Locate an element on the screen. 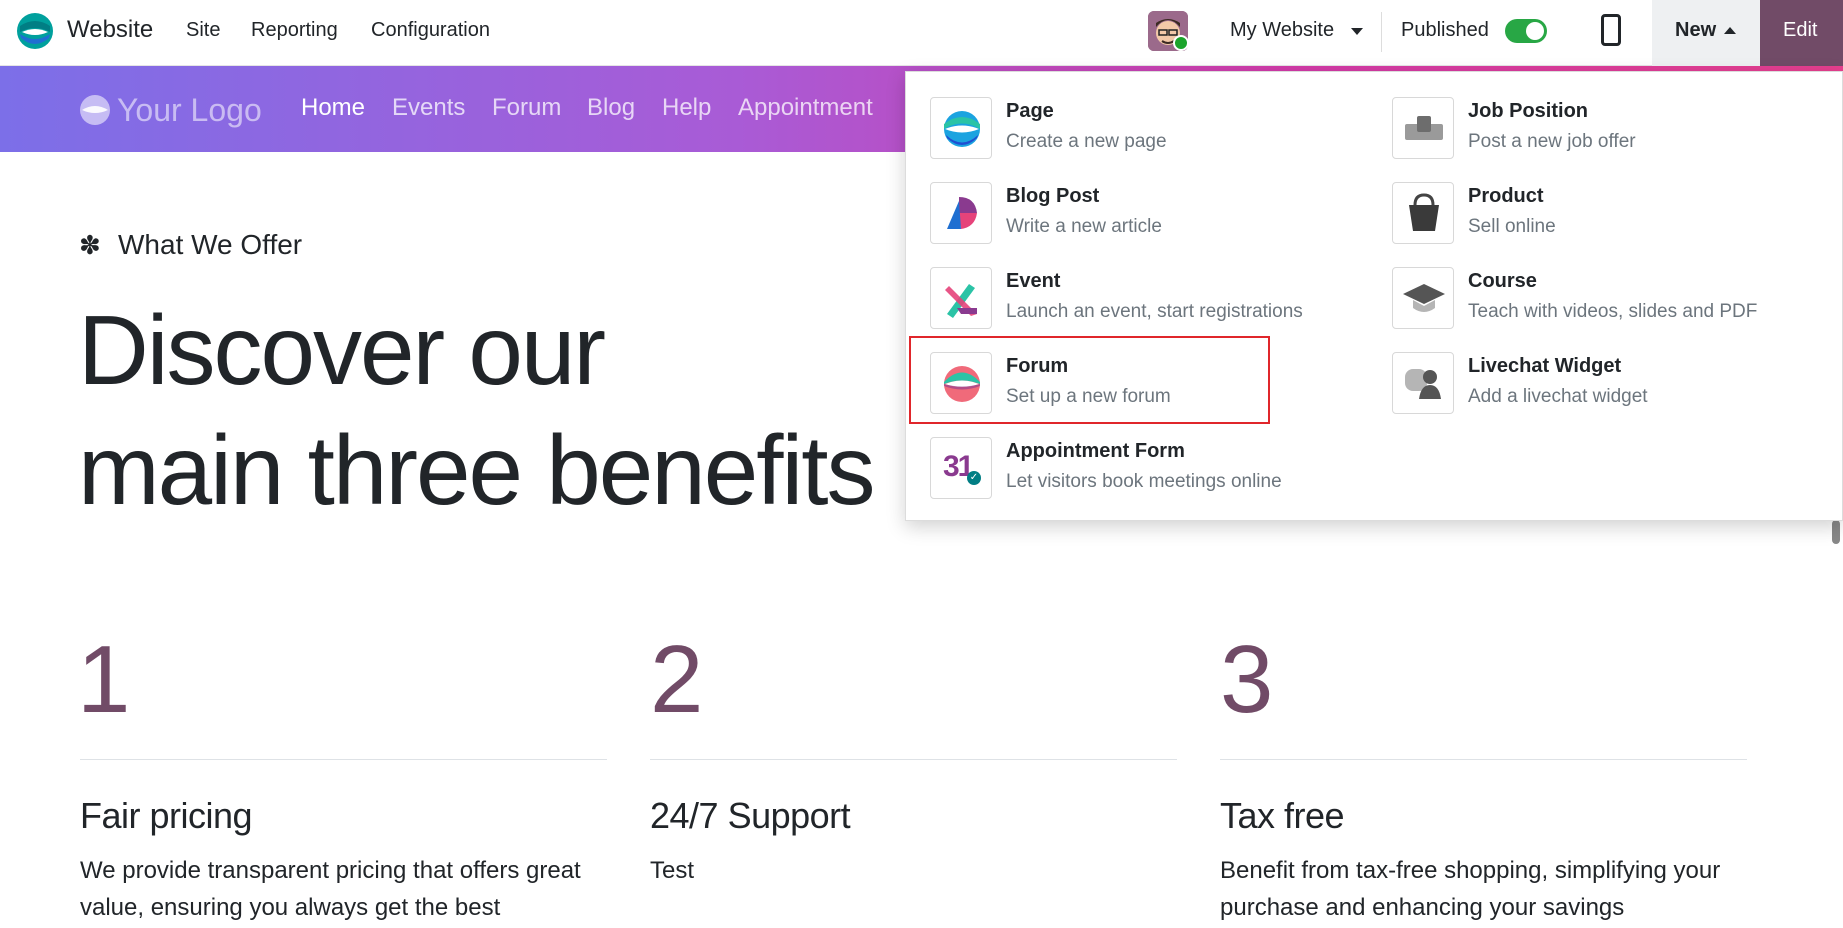 Image resolution: width=1843 pixels, height=928 pixels. menu-site: Site is located at coordinates (203, 30).